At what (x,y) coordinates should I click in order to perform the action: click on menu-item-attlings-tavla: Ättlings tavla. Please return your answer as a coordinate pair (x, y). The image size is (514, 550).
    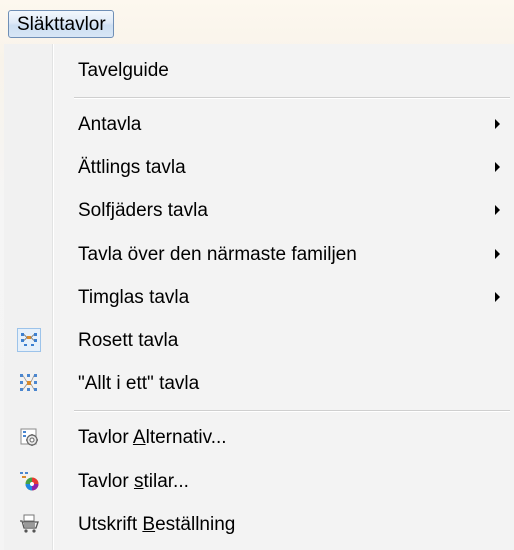
    Looking at the image, I should click on (259, 168).